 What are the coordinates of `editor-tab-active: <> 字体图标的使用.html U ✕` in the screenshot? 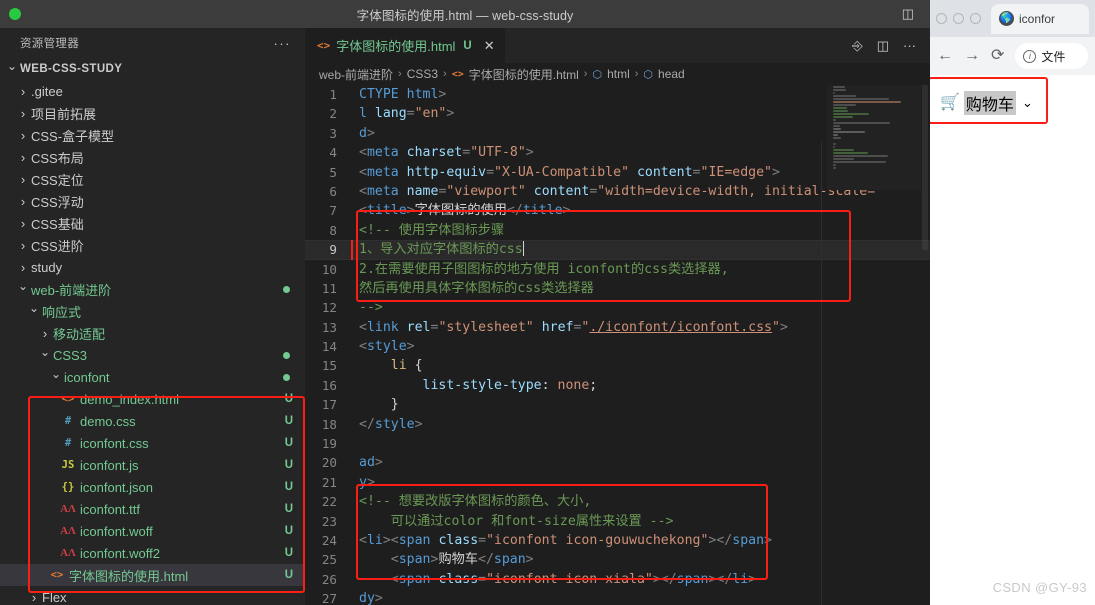 It's located at (405, 45).